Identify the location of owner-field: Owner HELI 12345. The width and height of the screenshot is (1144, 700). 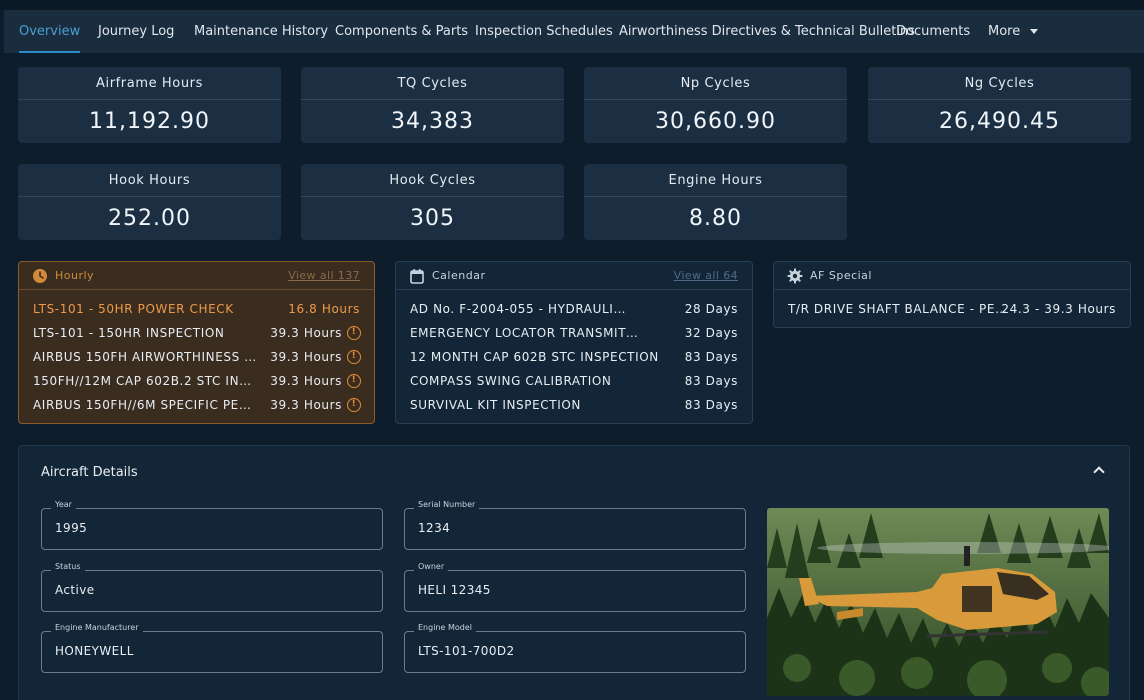
(575, 587).